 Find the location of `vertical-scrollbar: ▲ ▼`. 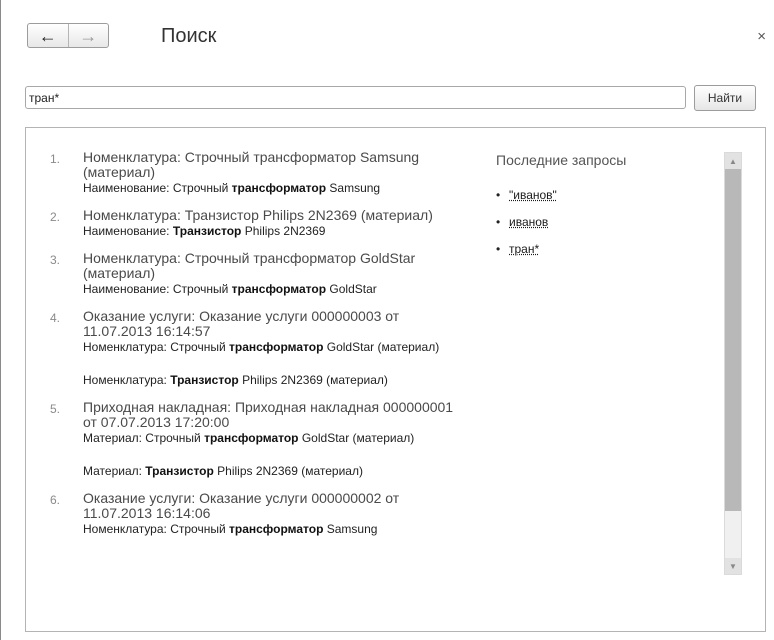

vertical-scrollbar: ▲ ▼ is located at coordinates (733, 363).